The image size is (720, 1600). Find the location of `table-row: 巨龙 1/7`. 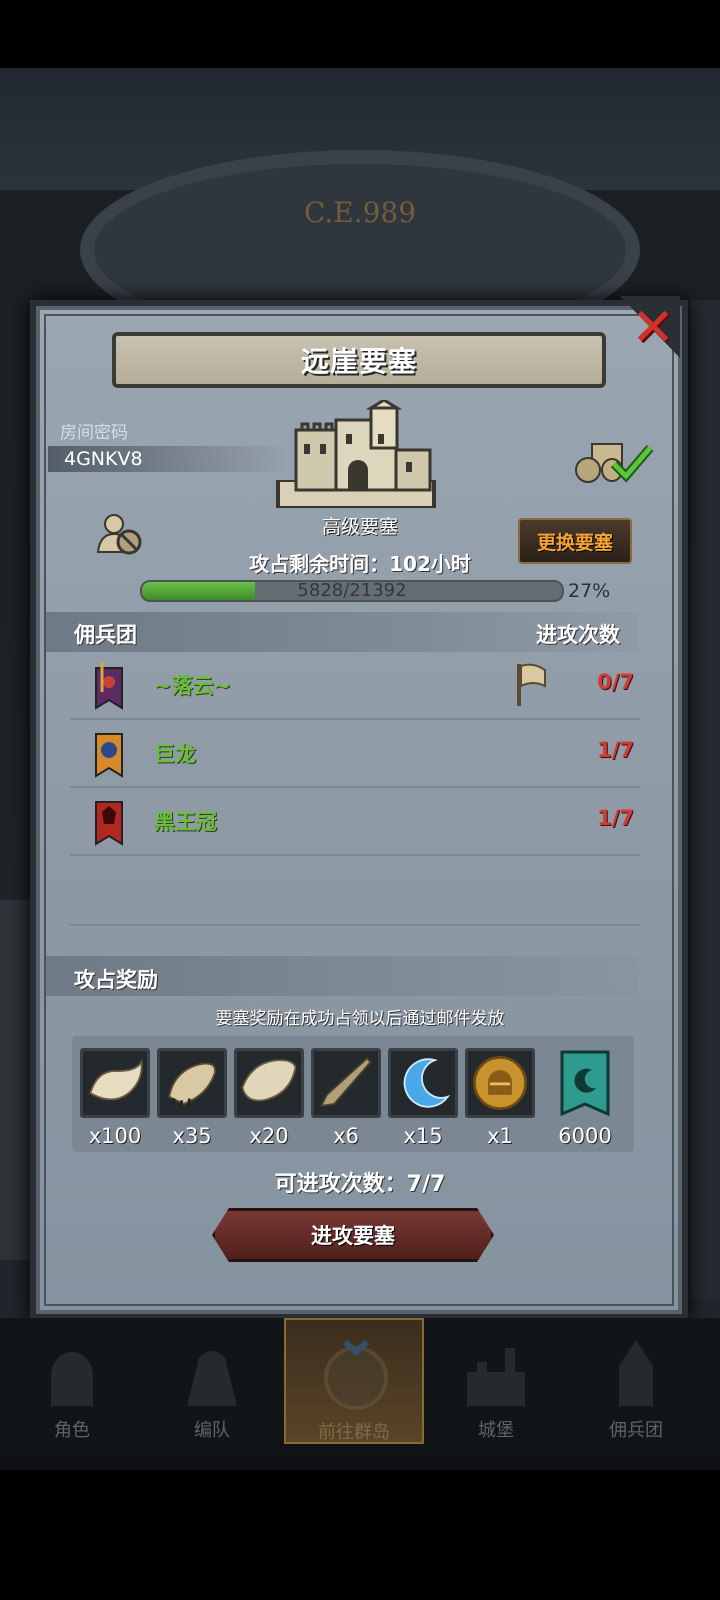

table-row: 巨龙 1/7 is located at coordinates (355, 754).